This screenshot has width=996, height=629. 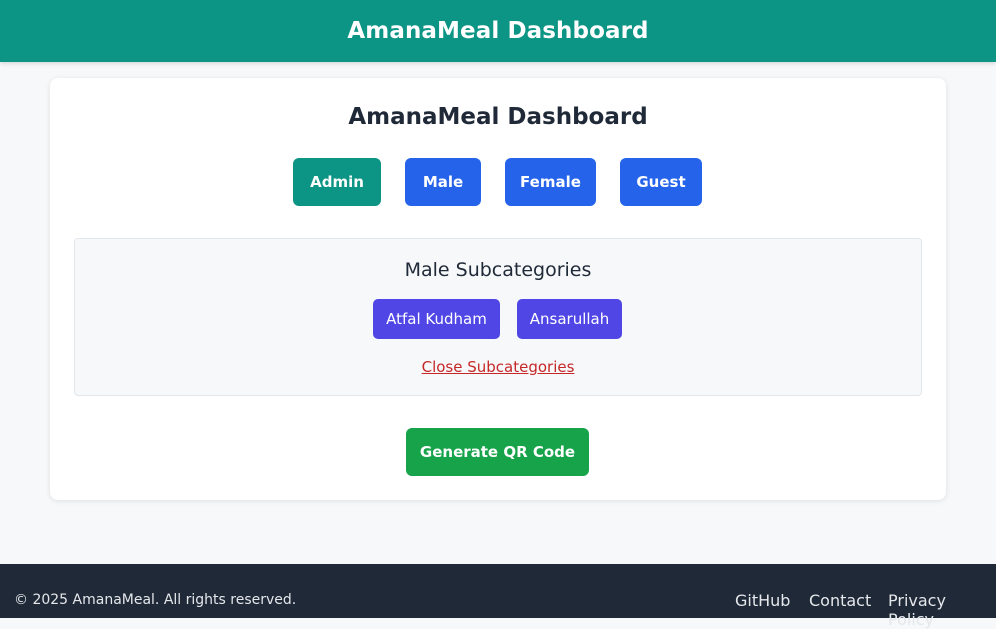 I want to click on subcategory-ansarullah-button: Ansarullah, so click(x=569, y=319).